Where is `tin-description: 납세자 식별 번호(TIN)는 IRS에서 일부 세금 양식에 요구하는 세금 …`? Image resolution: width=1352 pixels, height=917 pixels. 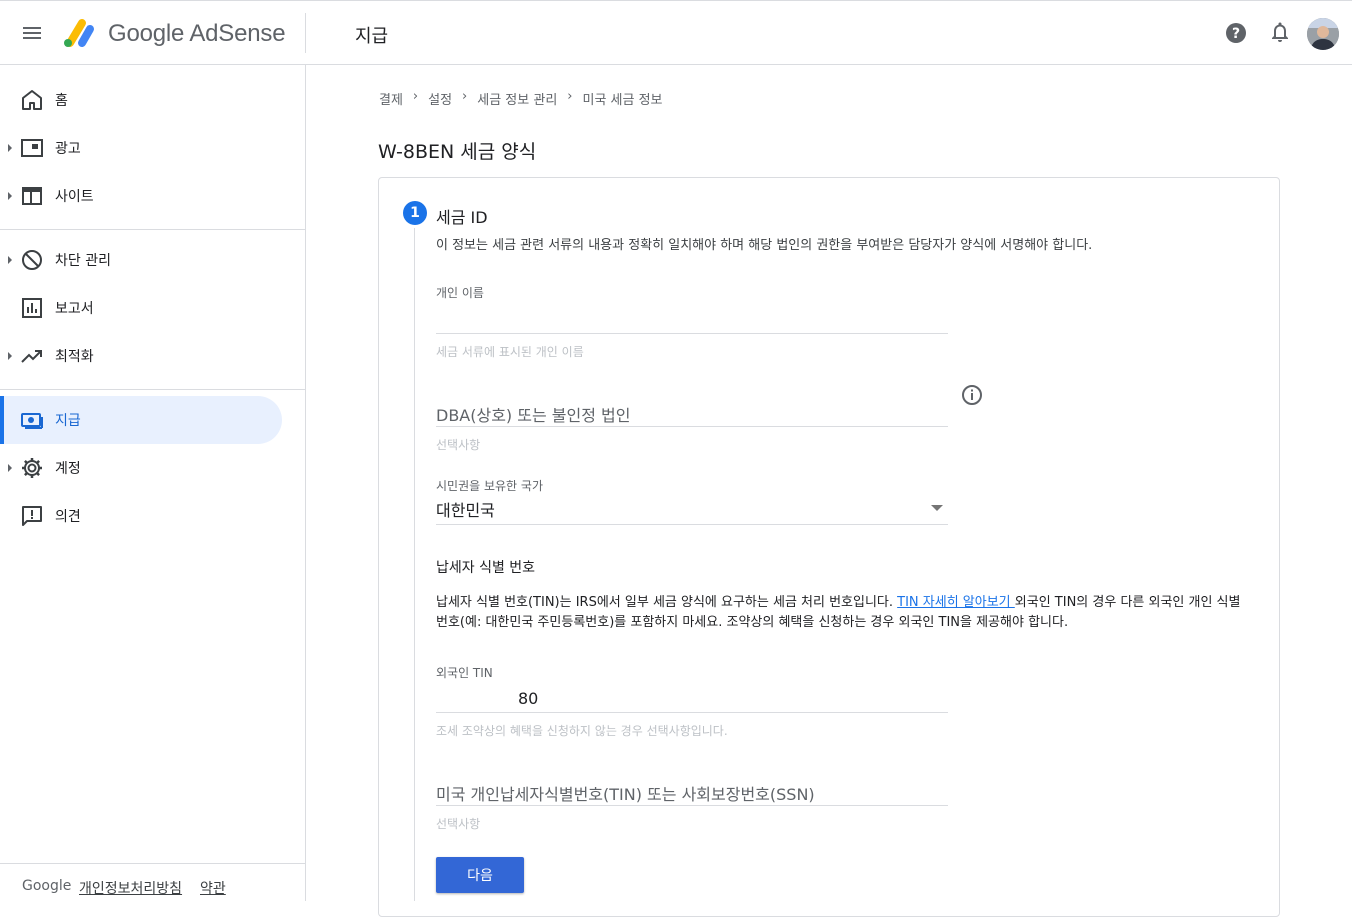
tin-description: 납세자 식별 번호(TIN)는 IRS에서 일부 세금 양식에 요구하는 세금 … is located at coordinates (842, 613).